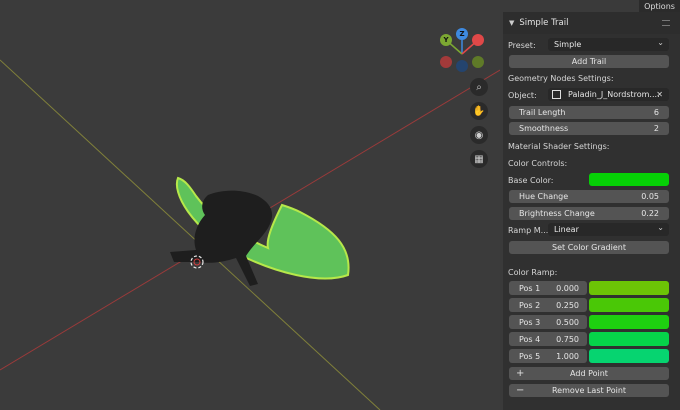 The image size is (680, 410). Describe the element at coordinates (520, 373) in the screenshot. I see `plus-icon: +` at that location.